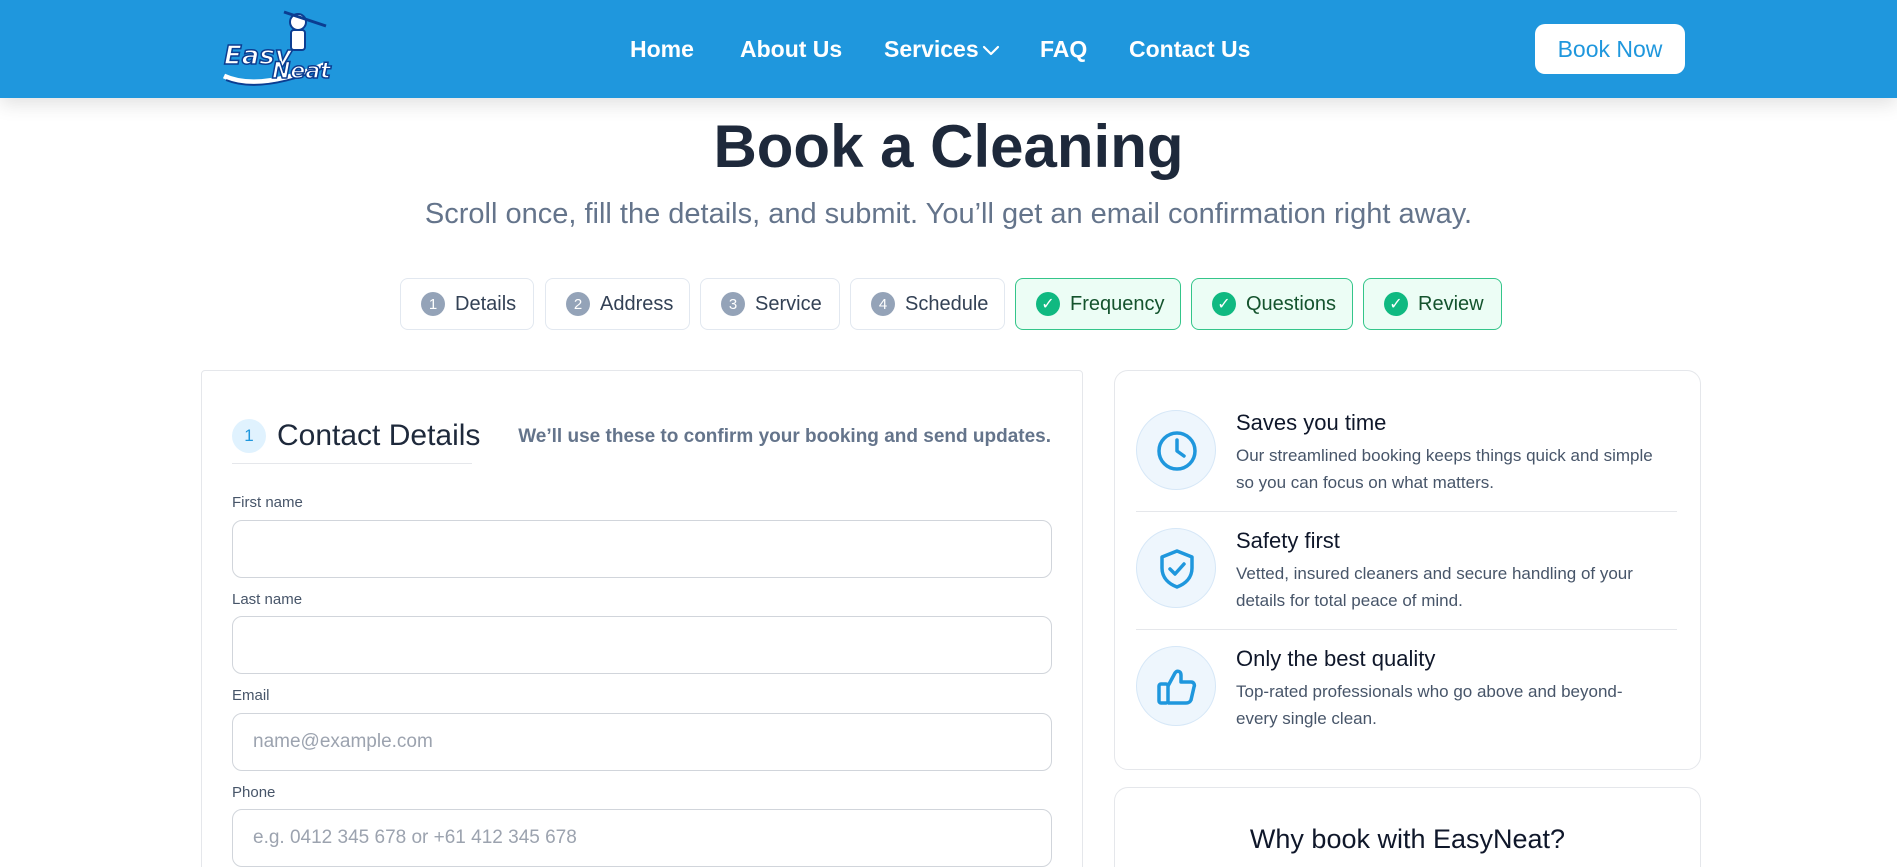 The width and height of the screenshot is (1897, 867). I want to click on step-label: Details, so click(486, 303).